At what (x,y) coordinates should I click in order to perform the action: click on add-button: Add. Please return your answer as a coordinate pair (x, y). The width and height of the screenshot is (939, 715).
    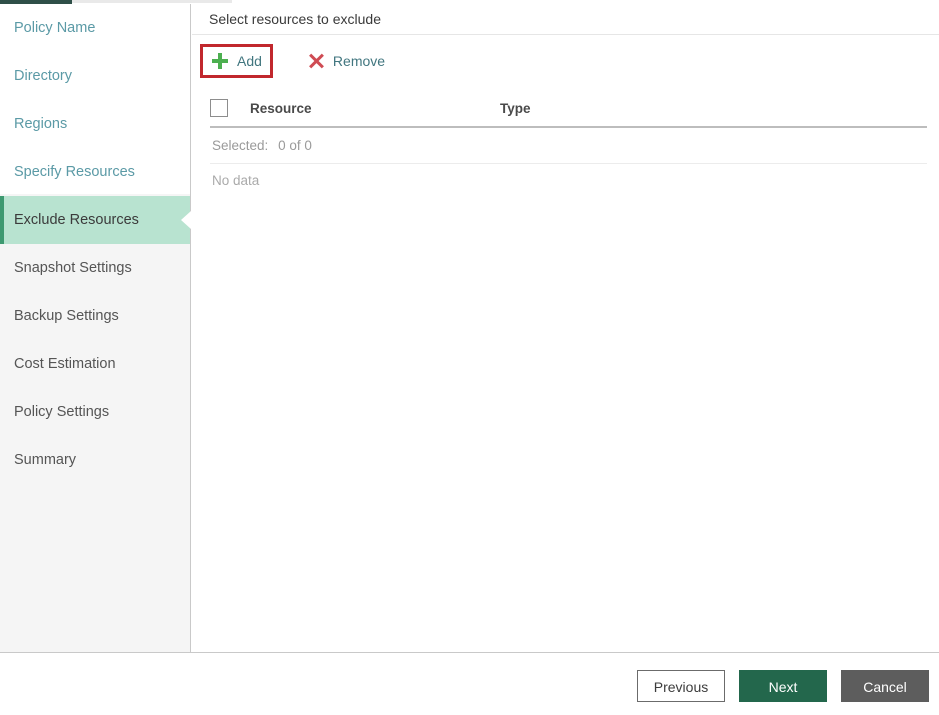
    Looking at the image, I should click on (236, 61).